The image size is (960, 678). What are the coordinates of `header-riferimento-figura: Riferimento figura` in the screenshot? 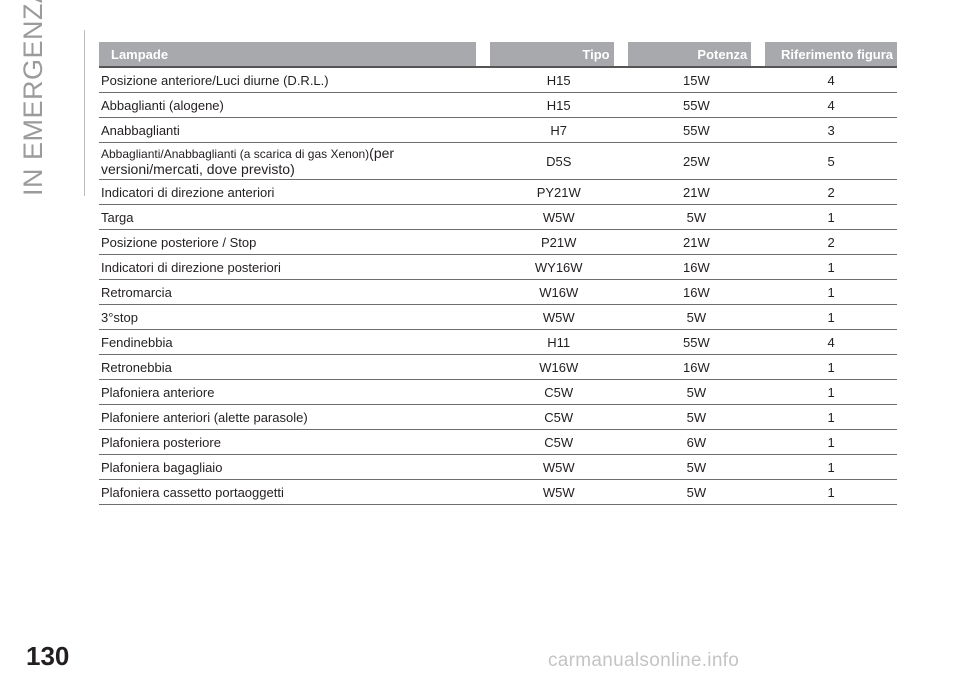 It's located at (831, 55).